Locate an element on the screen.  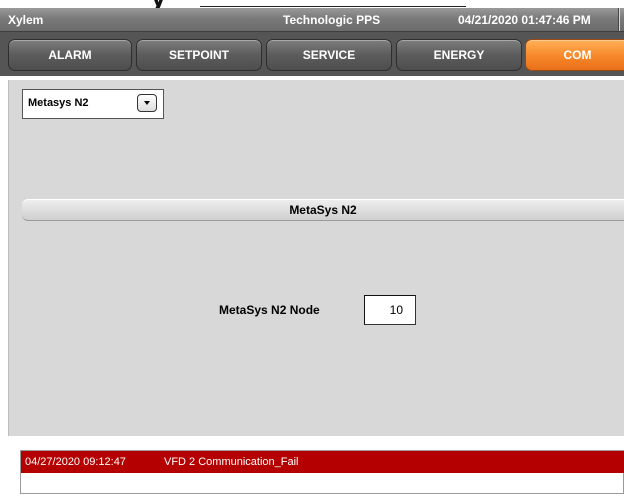
protocol-select-value: Metasys N2 is located at coordinates (58, 103).